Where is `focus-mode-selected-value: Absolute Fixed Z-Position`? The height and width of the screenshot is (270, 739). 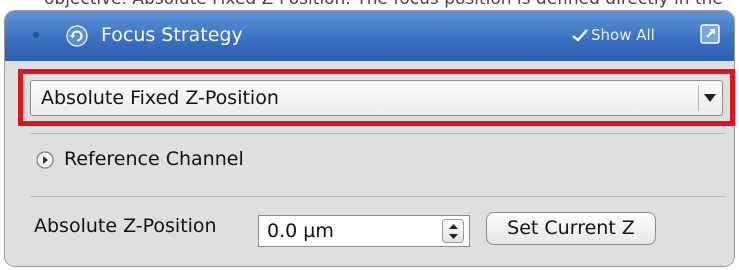 focus-mode-selected-value: Absolute Fixed Z-Position is located at coordinates (160, 98).